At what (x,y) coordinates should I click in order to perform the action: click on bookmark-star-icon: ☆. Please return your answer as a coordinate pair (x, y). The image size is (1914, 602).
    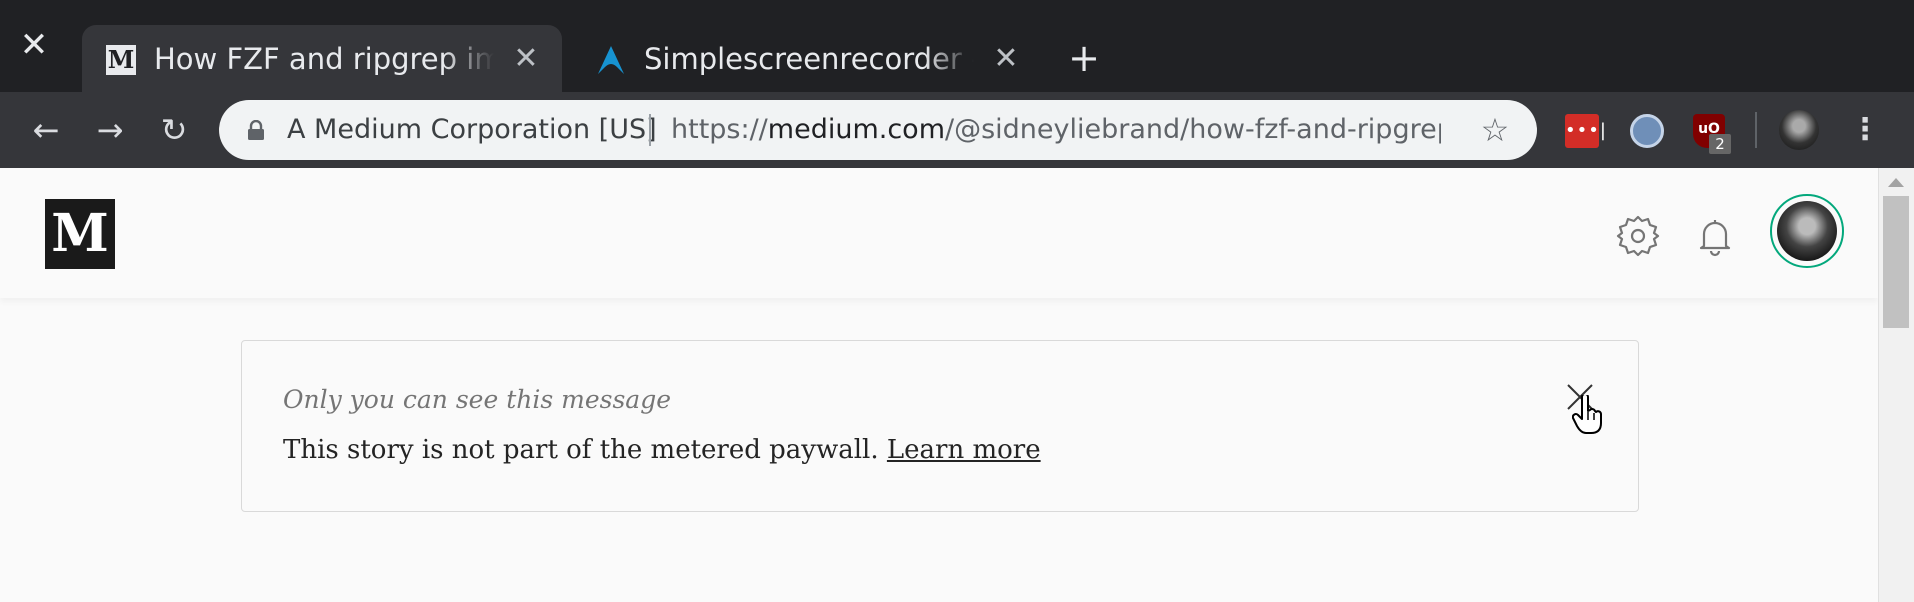
    Looking at the image, I should click on (1495, 130).